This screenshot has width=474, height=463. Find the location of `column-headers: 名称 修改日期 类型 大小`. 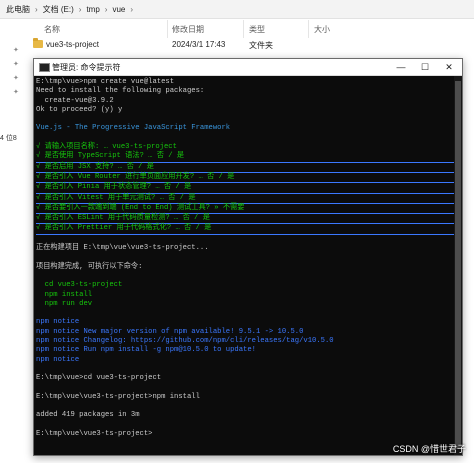

column-headers: 名称 修改日期 类型 大小 is located at coordinates (237, 29).